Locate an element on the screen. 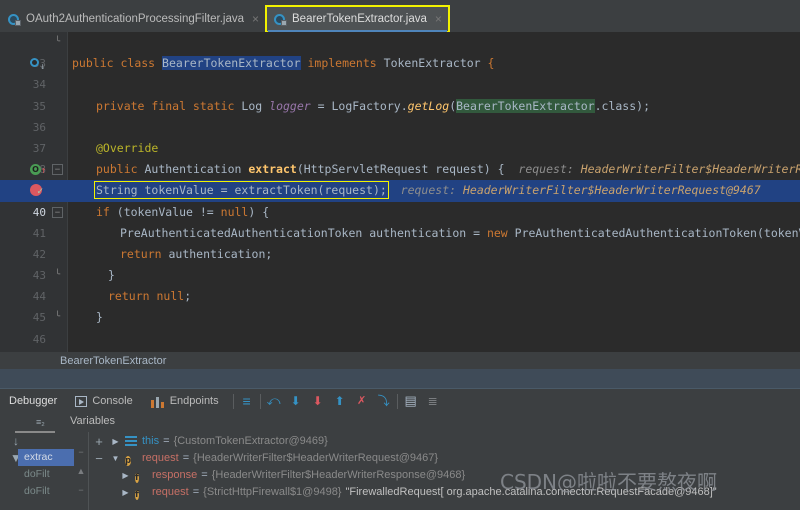  evaluate-expression-icon: ▤ is located at coordinates (411, 401).